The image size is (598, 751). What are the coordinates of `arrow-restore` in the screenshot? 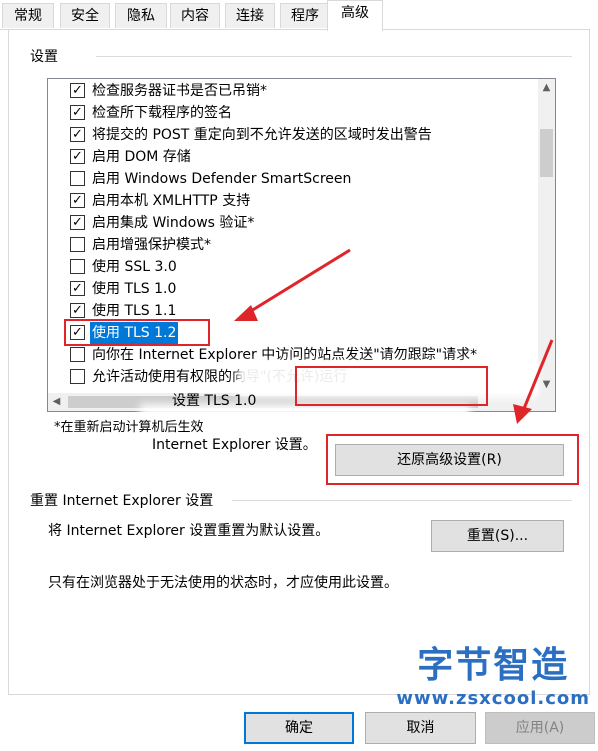 It's located at (537, 375).